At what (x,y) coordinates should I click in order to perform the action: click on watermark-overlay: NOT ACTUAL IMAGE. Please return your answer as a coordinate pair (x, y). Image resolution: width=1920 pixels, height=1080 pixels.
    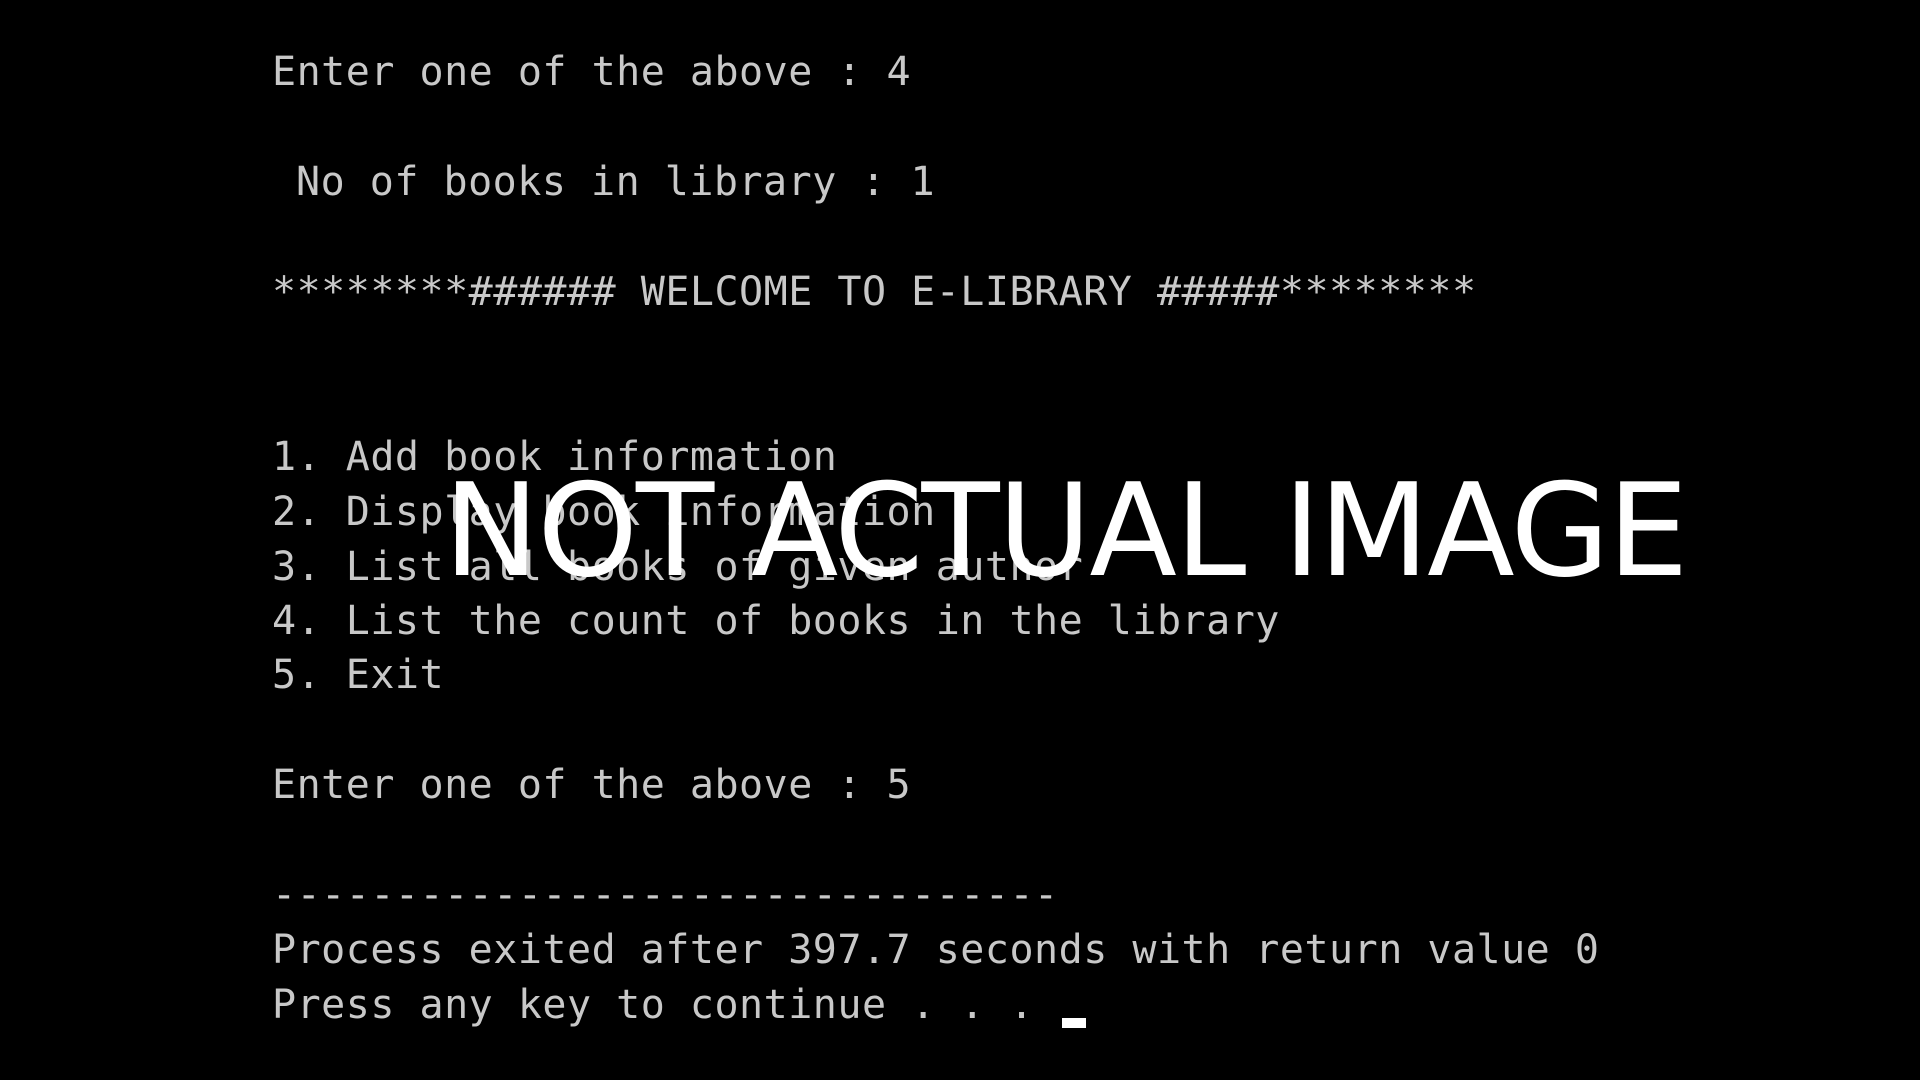
    Looking at the image, I should click on (1065, 531).